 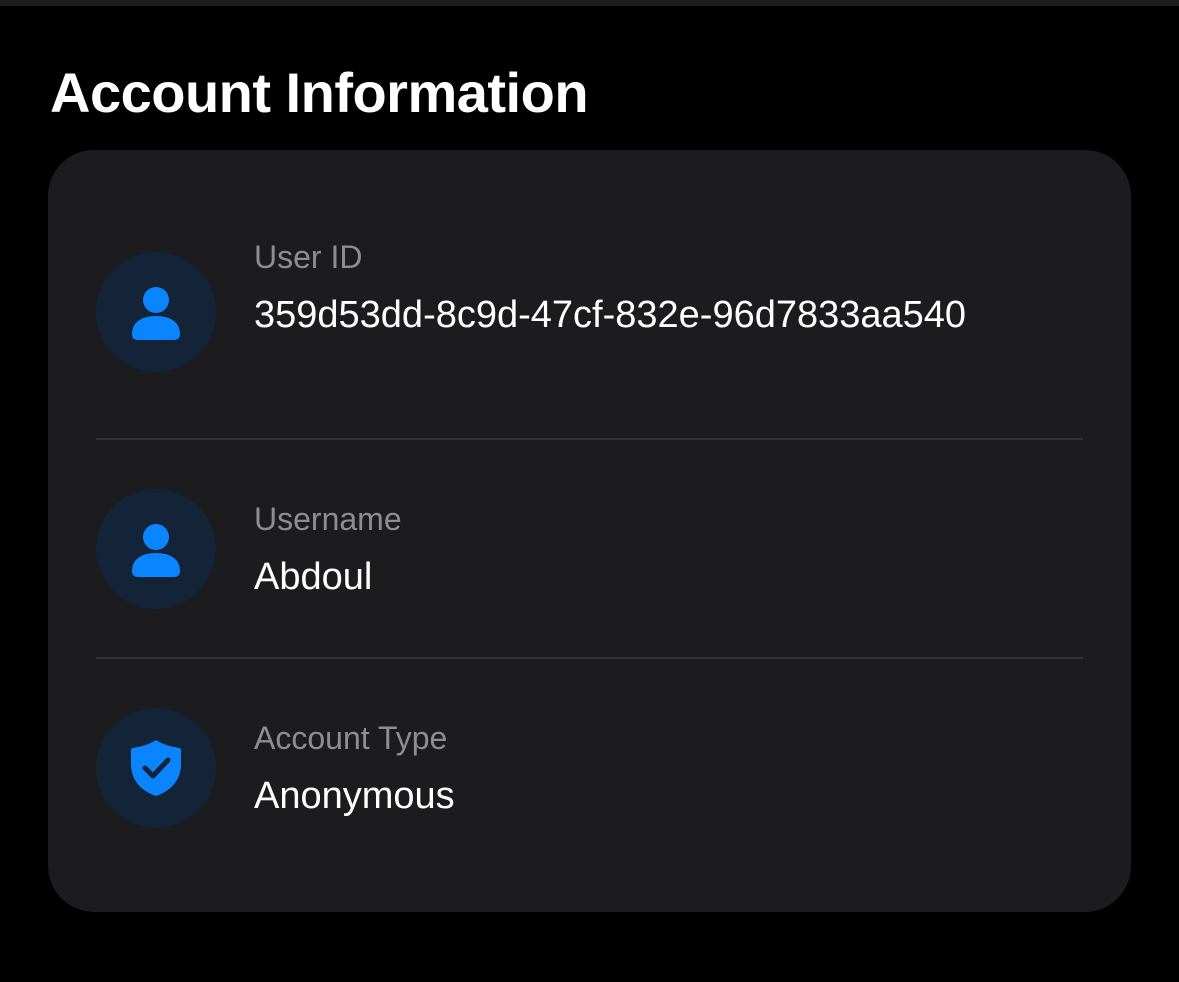 What do you see at coordinates (610, 315) in the screenshot?
I see `user-id-value: 359d53dd-8c9d-47cf-832e-96d7833aa540` at bounding box center [610, 315].